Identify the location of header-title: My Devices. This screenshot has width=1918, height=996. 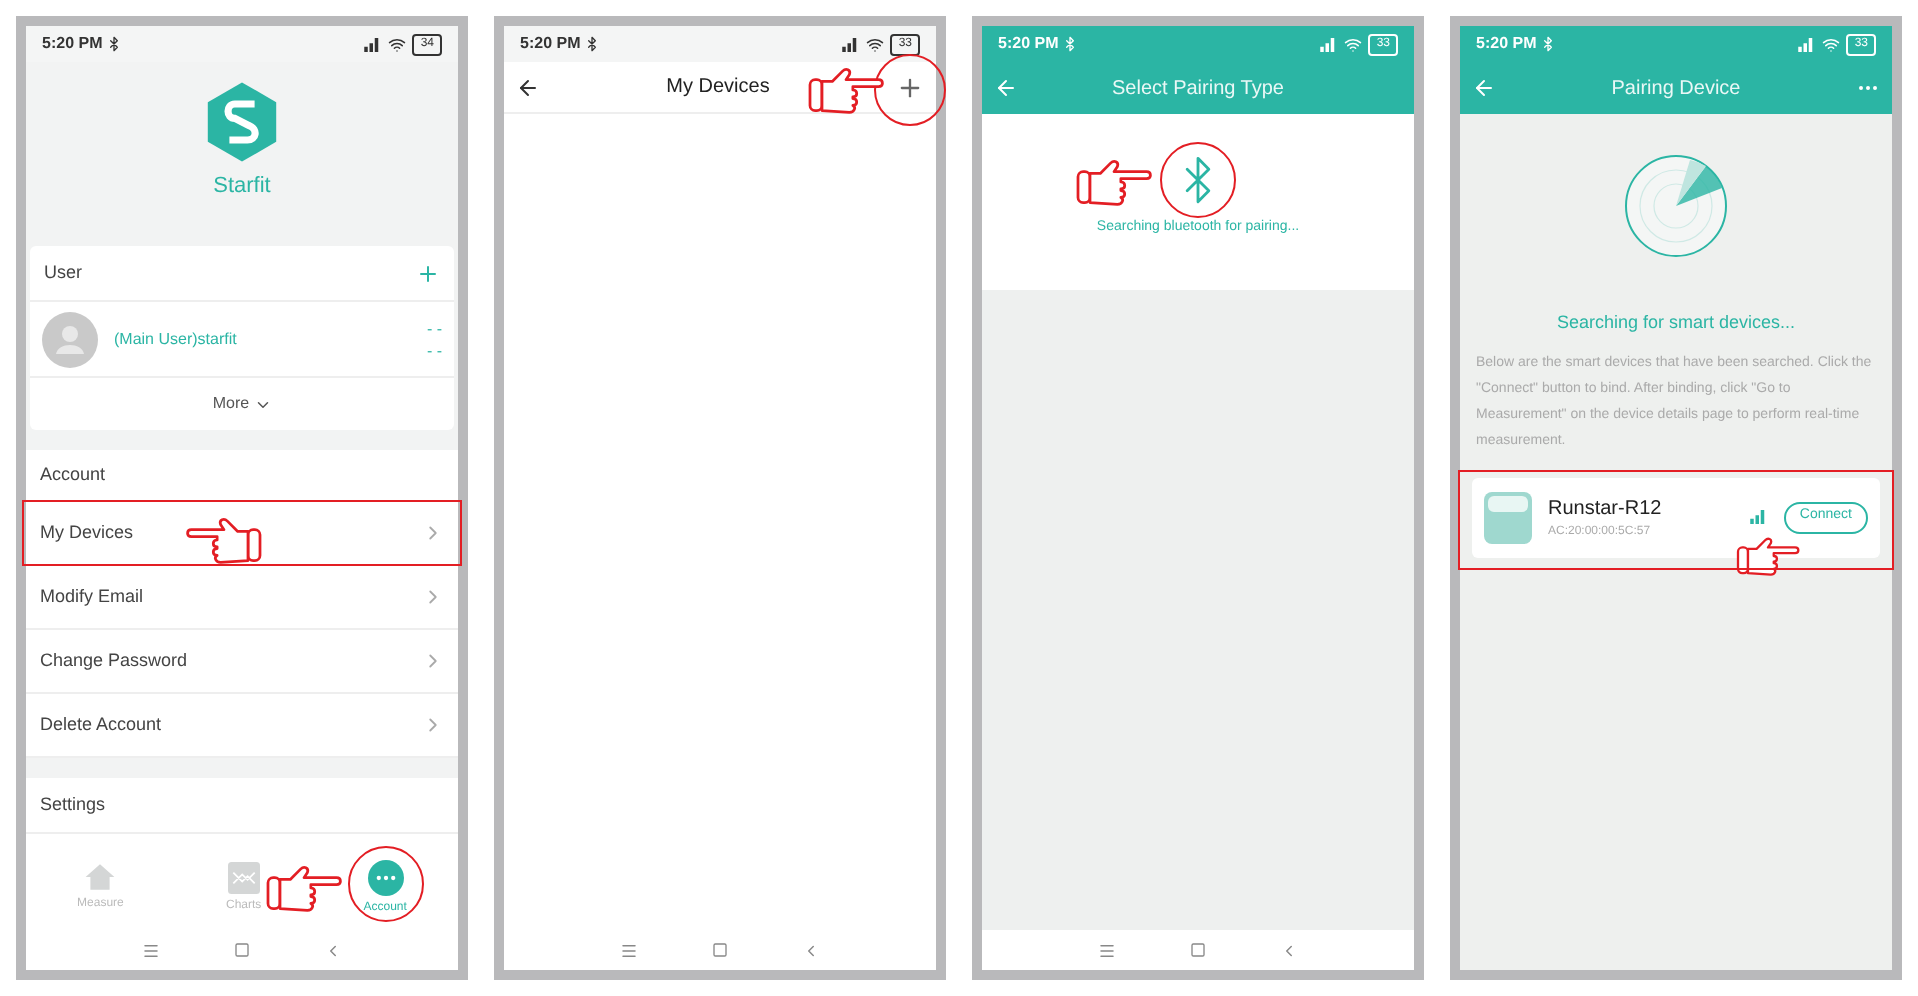
(718, 88).